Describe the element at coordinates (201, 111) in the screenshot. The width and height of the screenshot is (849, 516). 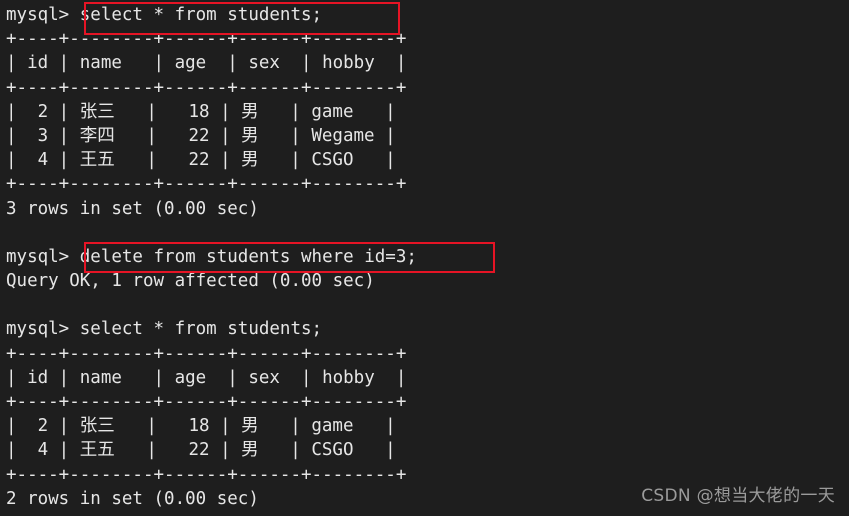
I see `terminal-line-4: | 2 | 张三 | 18 | 男 | game |` at that location.